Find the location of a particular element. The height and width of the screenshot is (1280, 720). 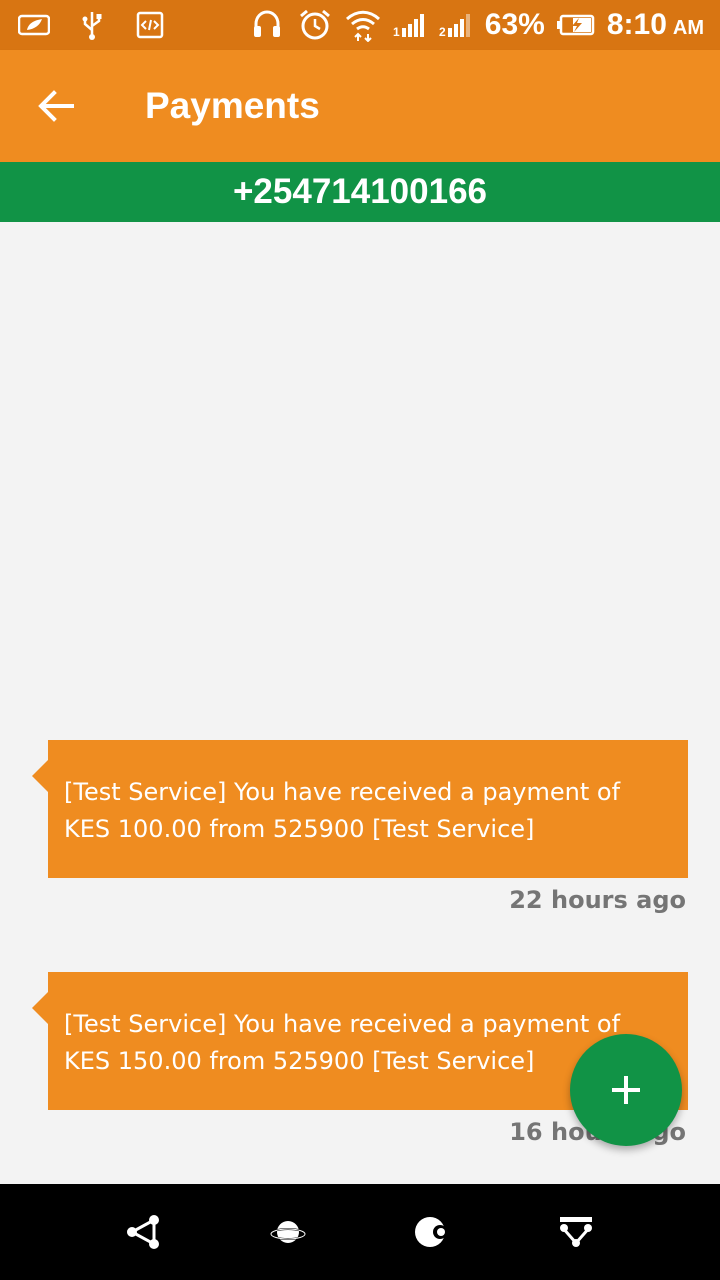

nav-filter-button is located at coordinates (576, 1232).